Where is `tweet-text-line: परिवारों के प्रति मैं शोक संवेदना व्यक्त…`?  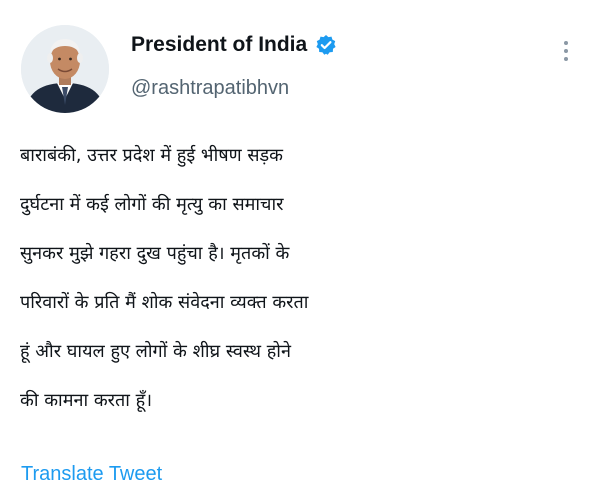
tweet-text-line: परिवारों के प्रति मैं शोक संवेदना व्यक्त… is located at coordinates (164, 302).